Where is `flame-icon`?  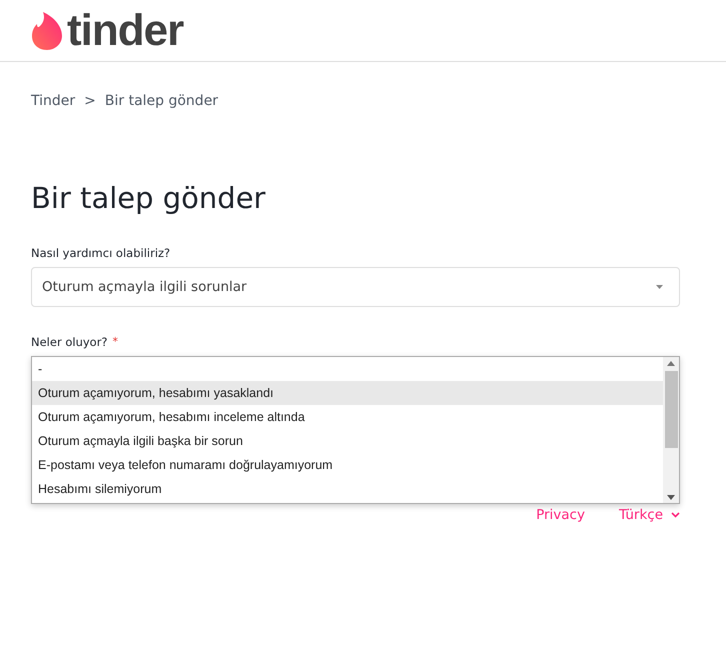 flame-icon is located at coordinates (47, 31).